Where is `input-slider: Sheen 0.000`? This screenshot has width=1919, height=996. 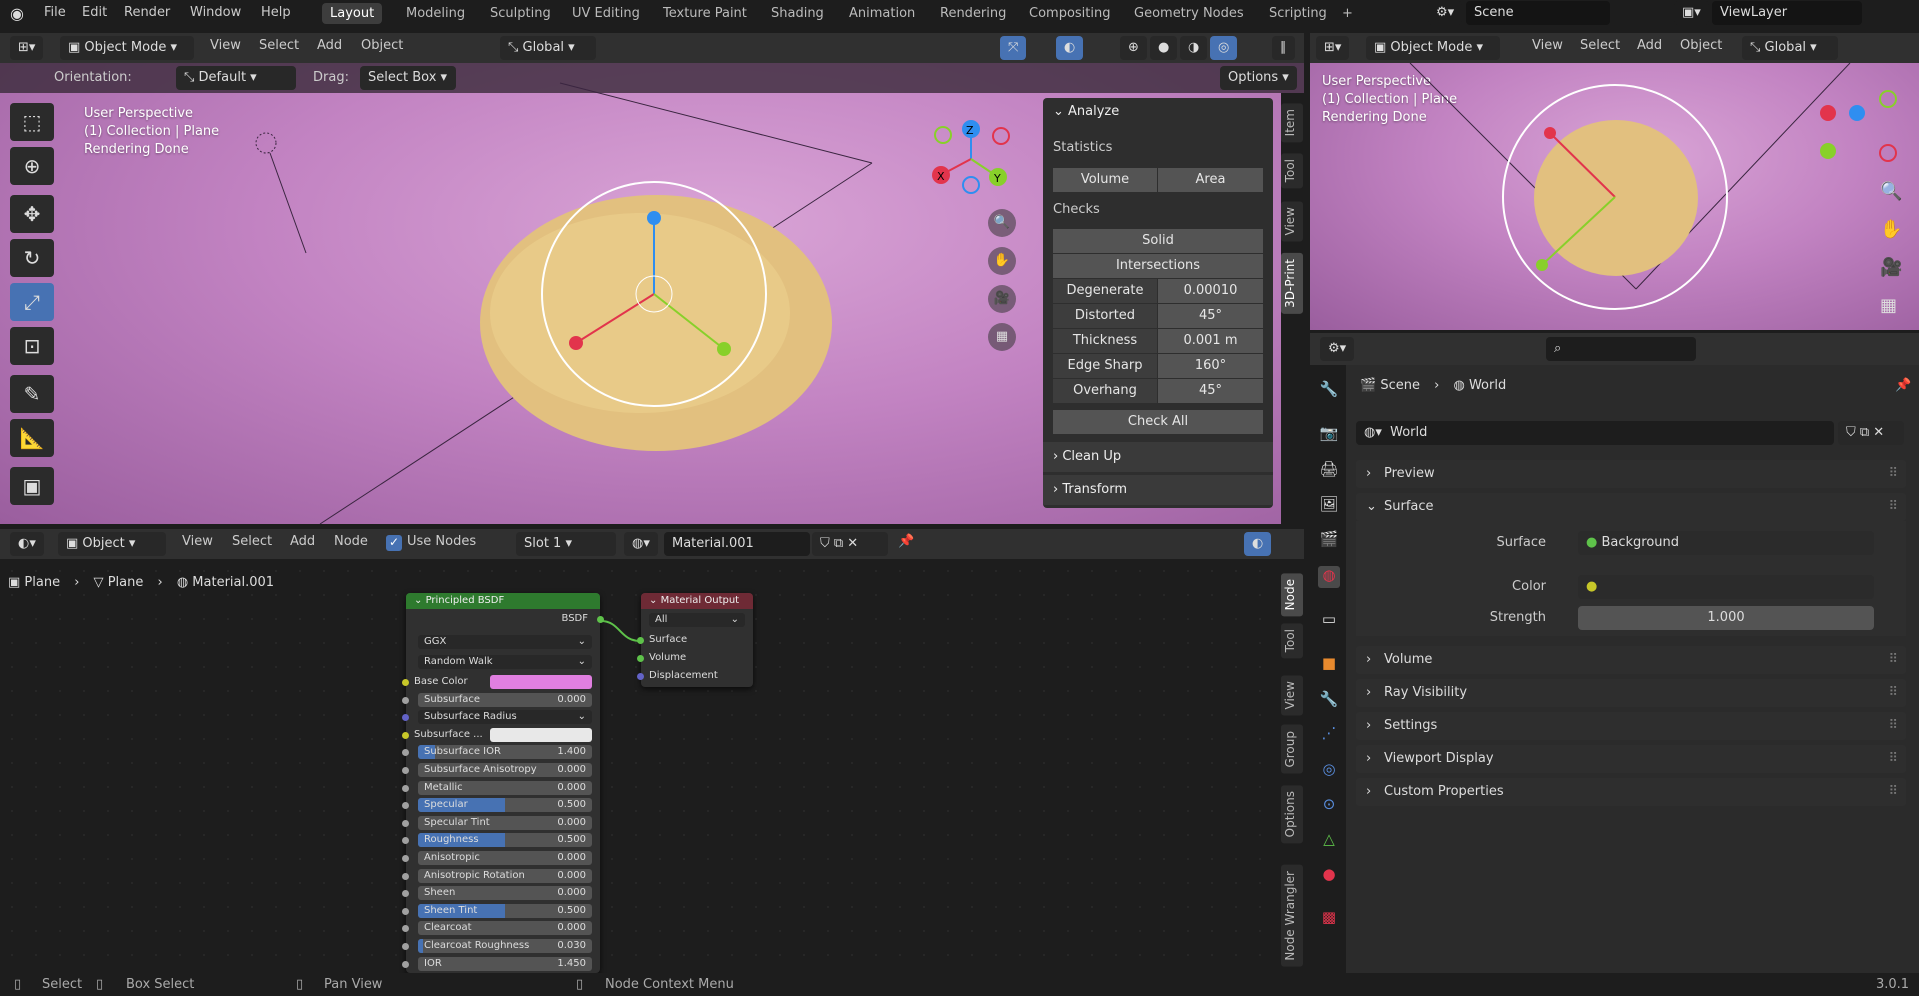
input-slider: Sheen 0.000 is located at coordinates (505, 893).